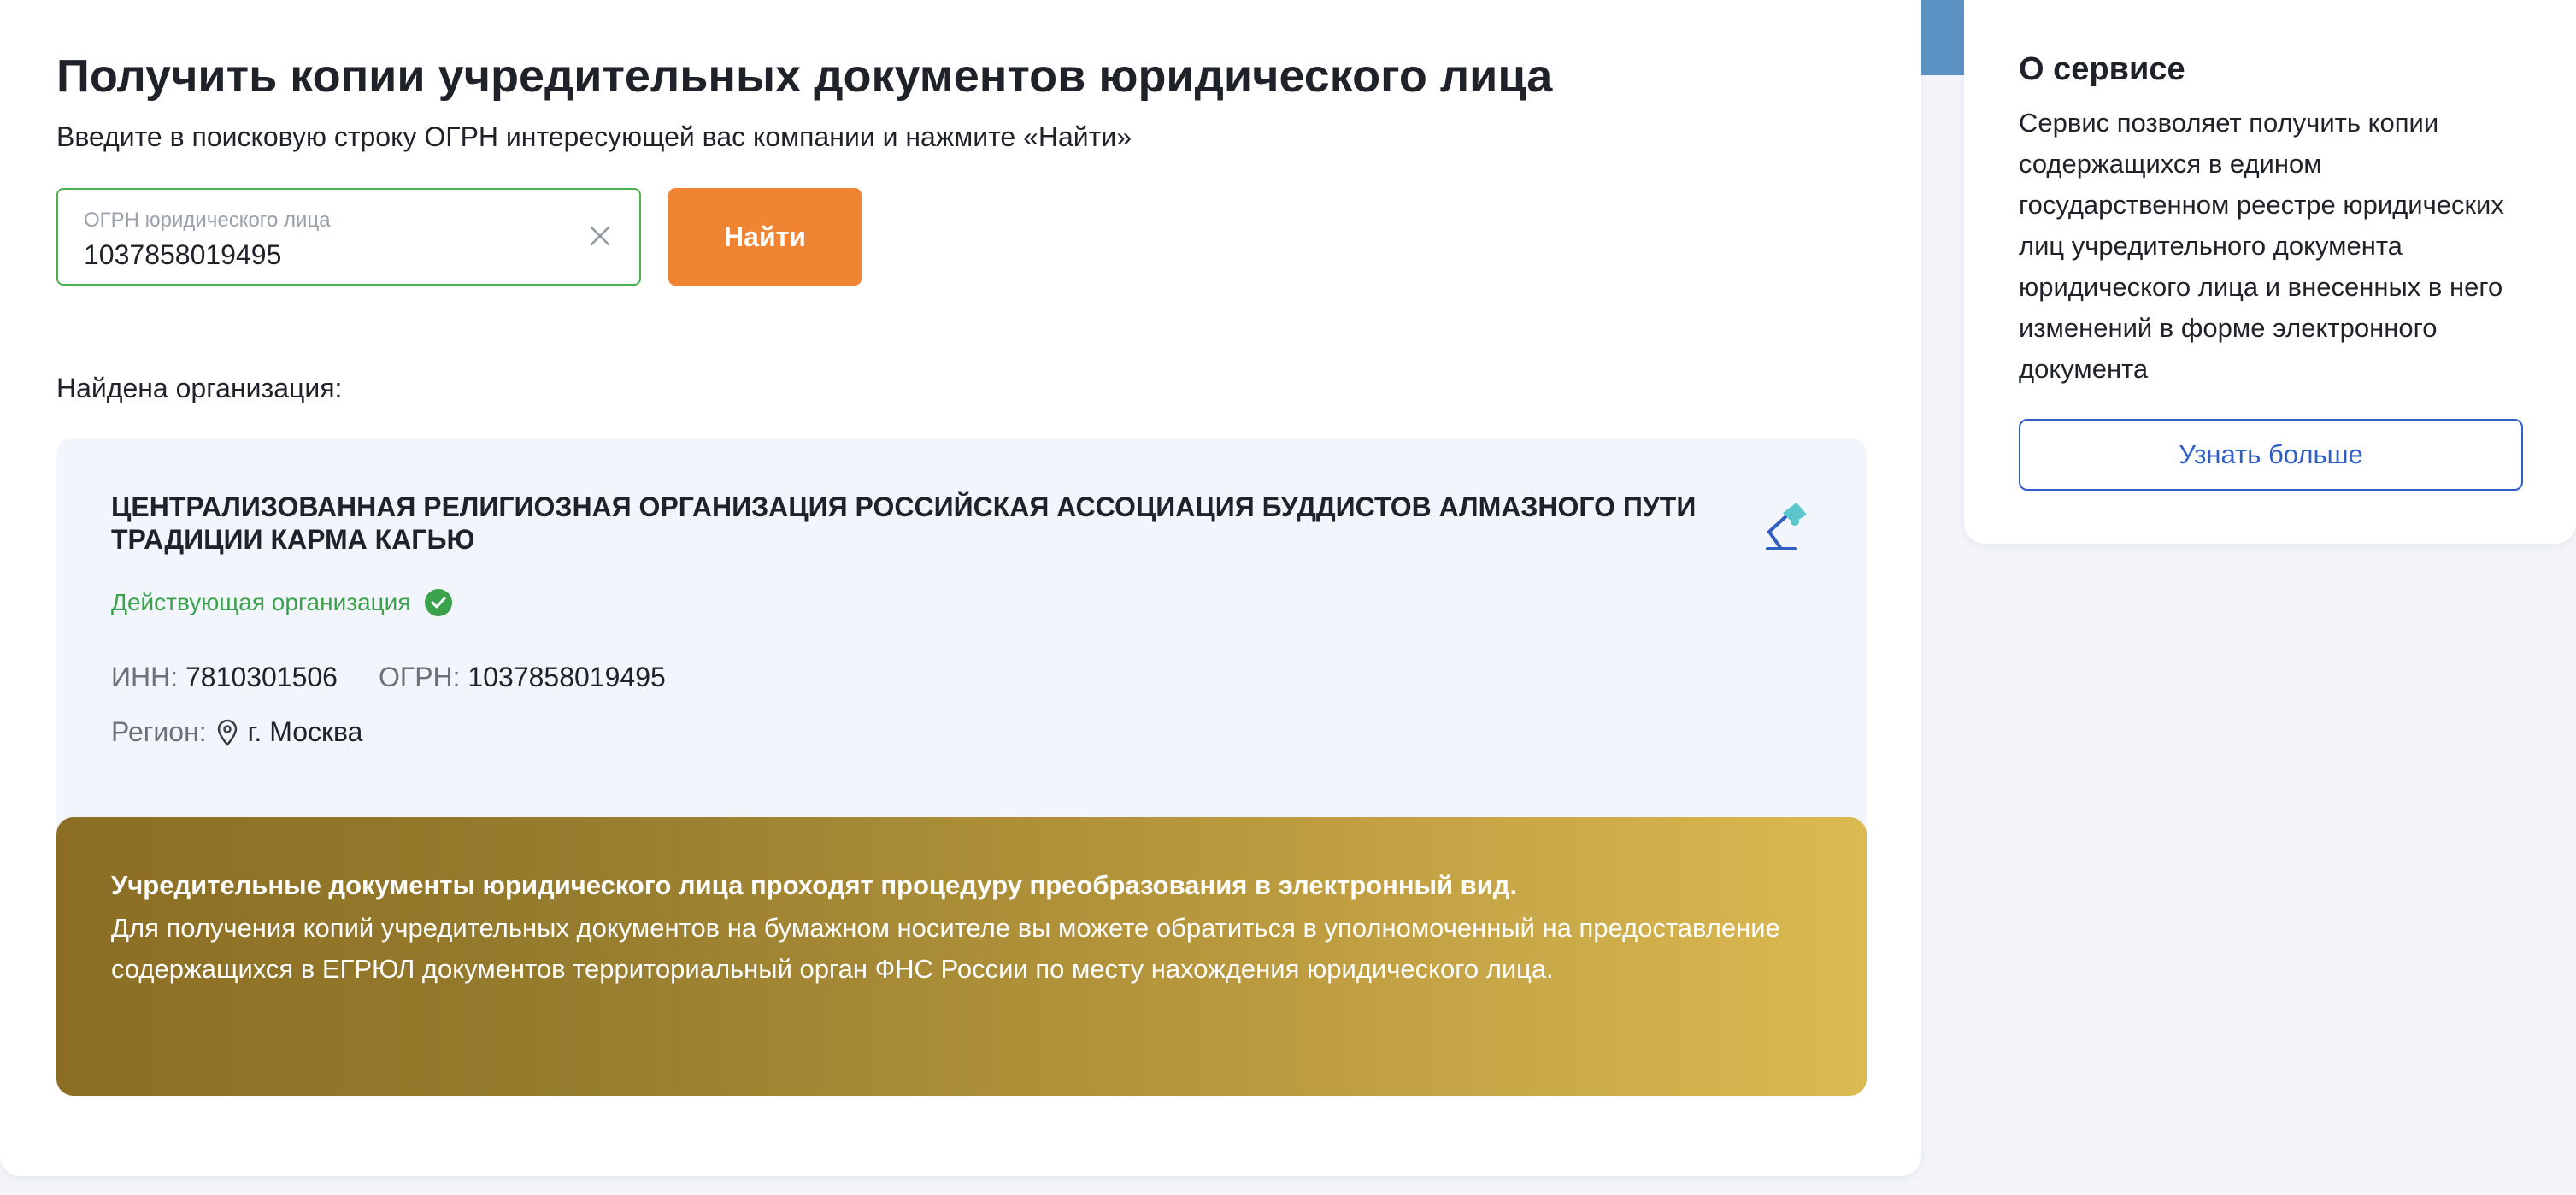  I want to click on ogrn-field: ОГРН: 1037858019495, so click(522, 677).